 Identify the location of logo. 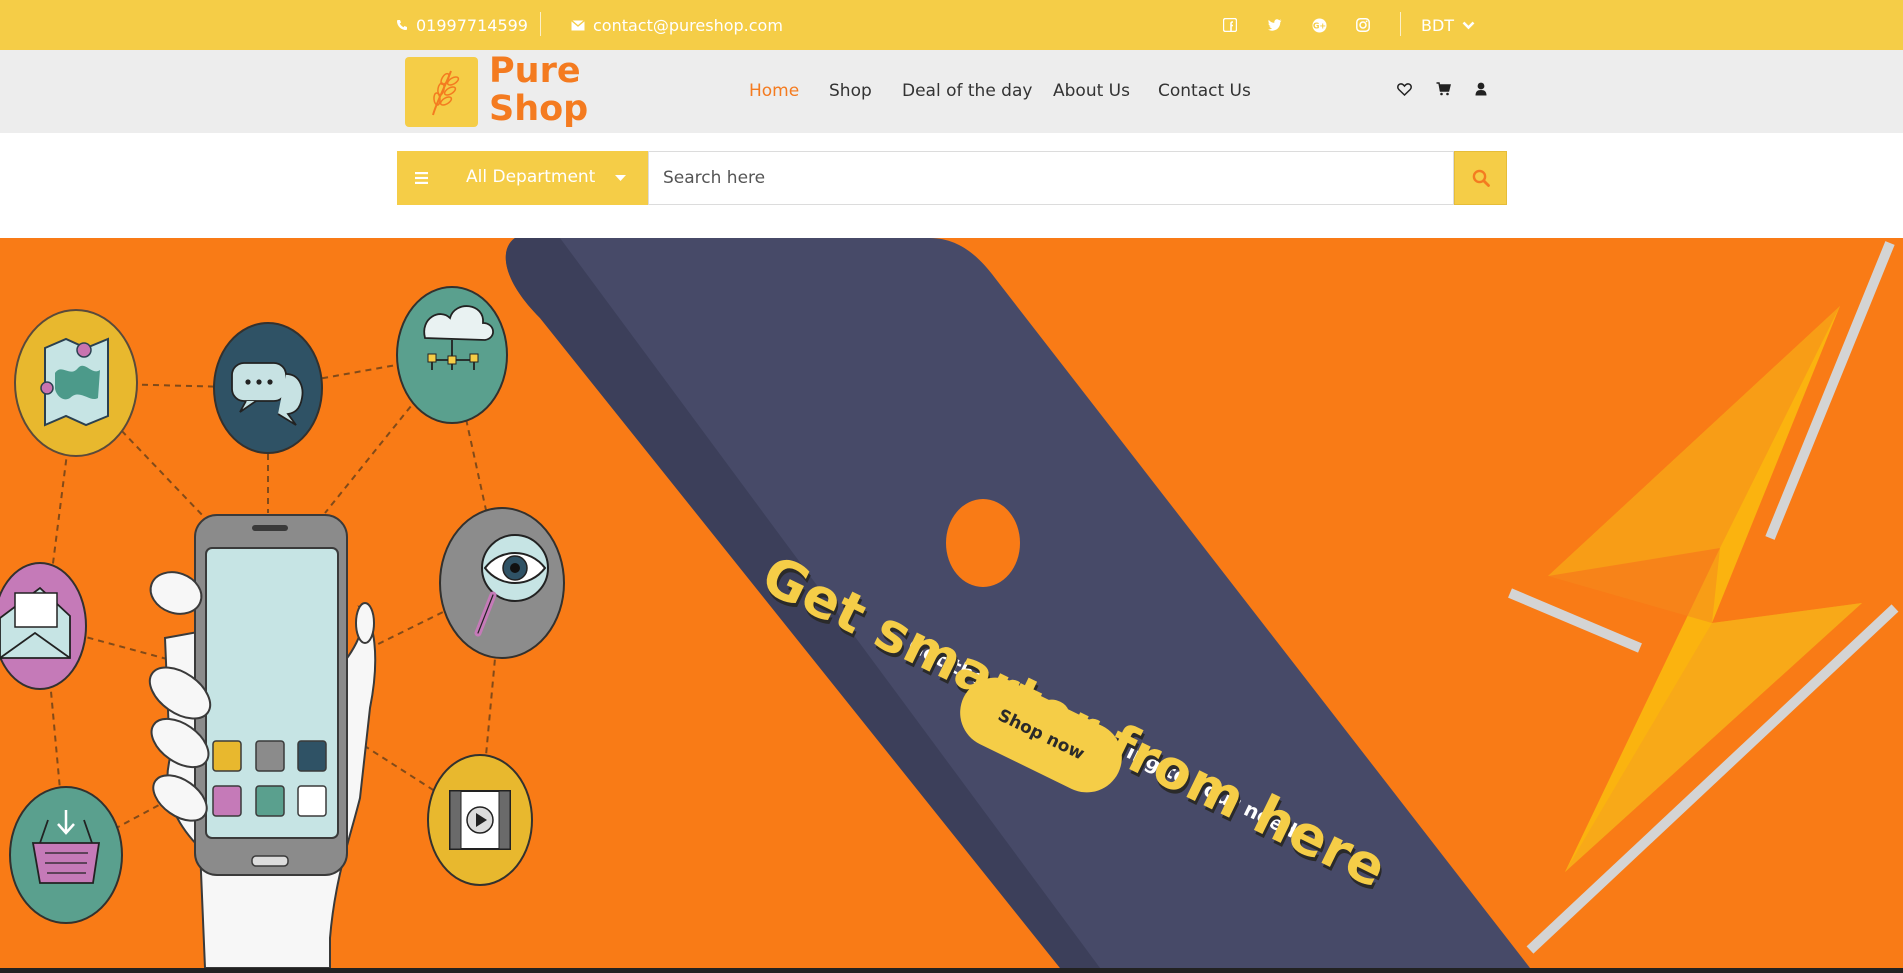
(441, 92).